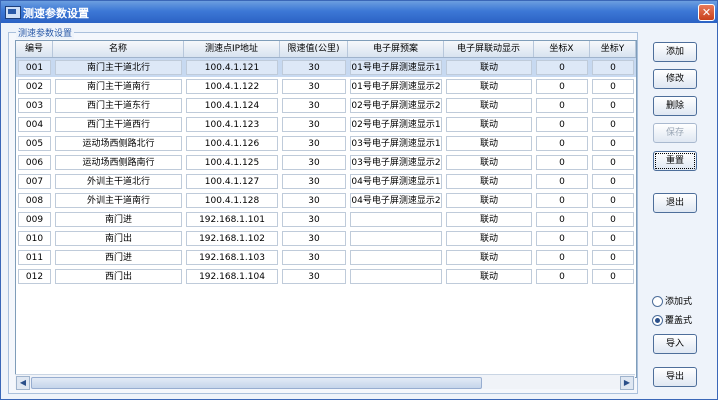 The image size is (718, 402). Describe the element at coordinates (675, 52) in the screenshot. I see `add-button: 添加` at that location.